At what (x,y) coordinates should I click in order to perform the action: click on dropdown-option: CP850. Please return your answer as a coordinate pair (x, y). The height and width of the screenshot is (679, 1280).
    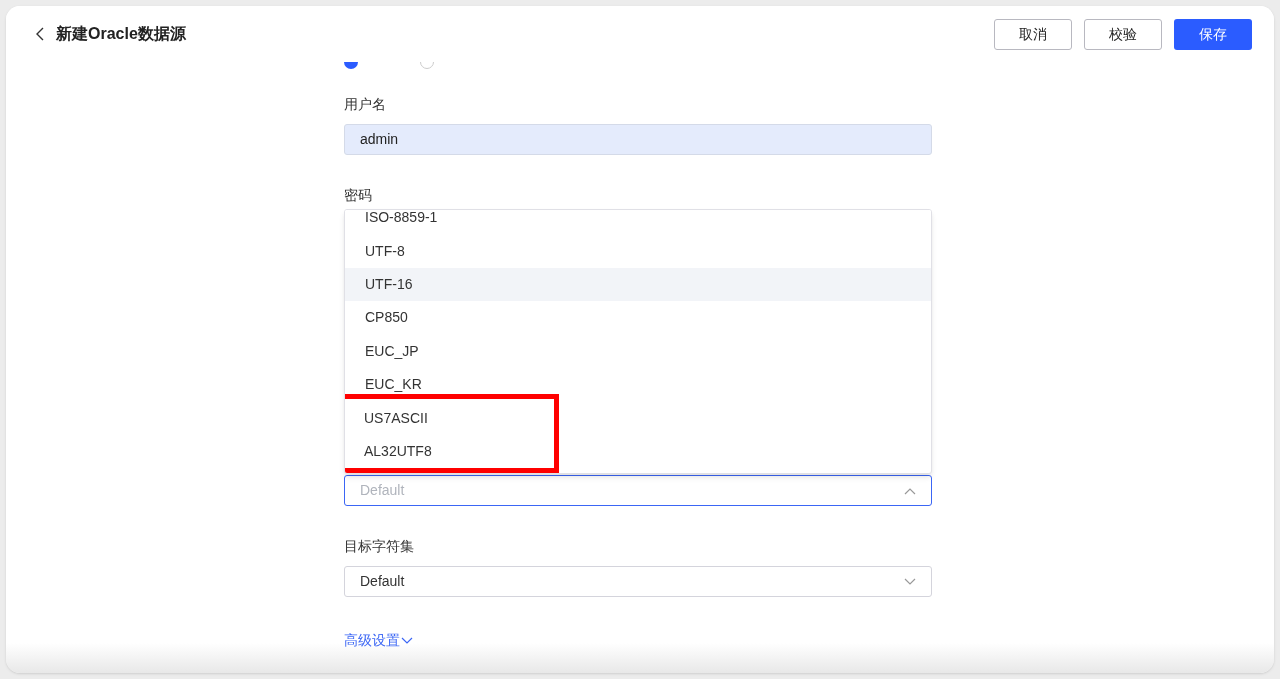
    Looking at the image, I should click on (638, 318).